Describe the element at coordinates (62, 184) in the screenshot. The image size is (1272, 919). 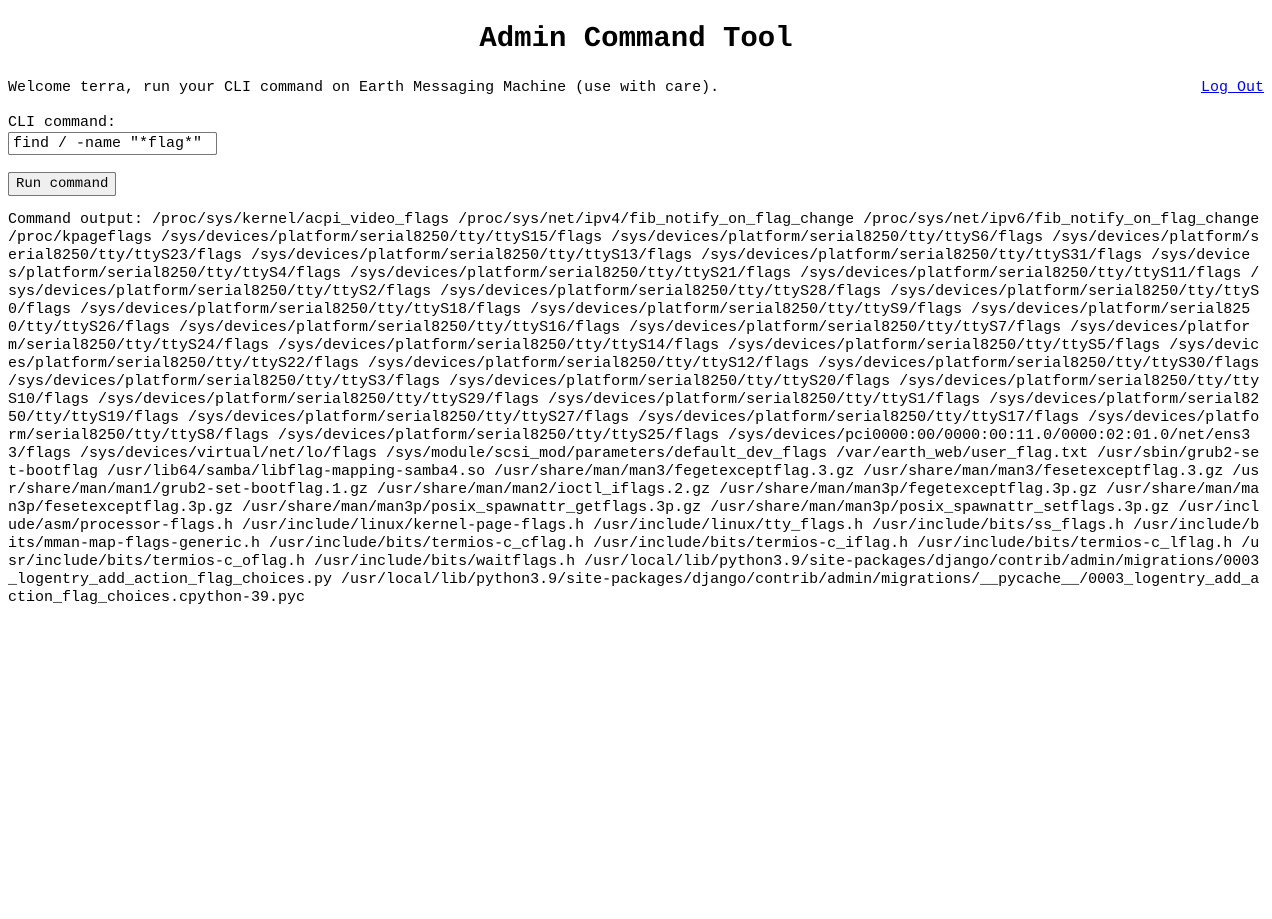
I see `run-command-button: Run command` at that location.